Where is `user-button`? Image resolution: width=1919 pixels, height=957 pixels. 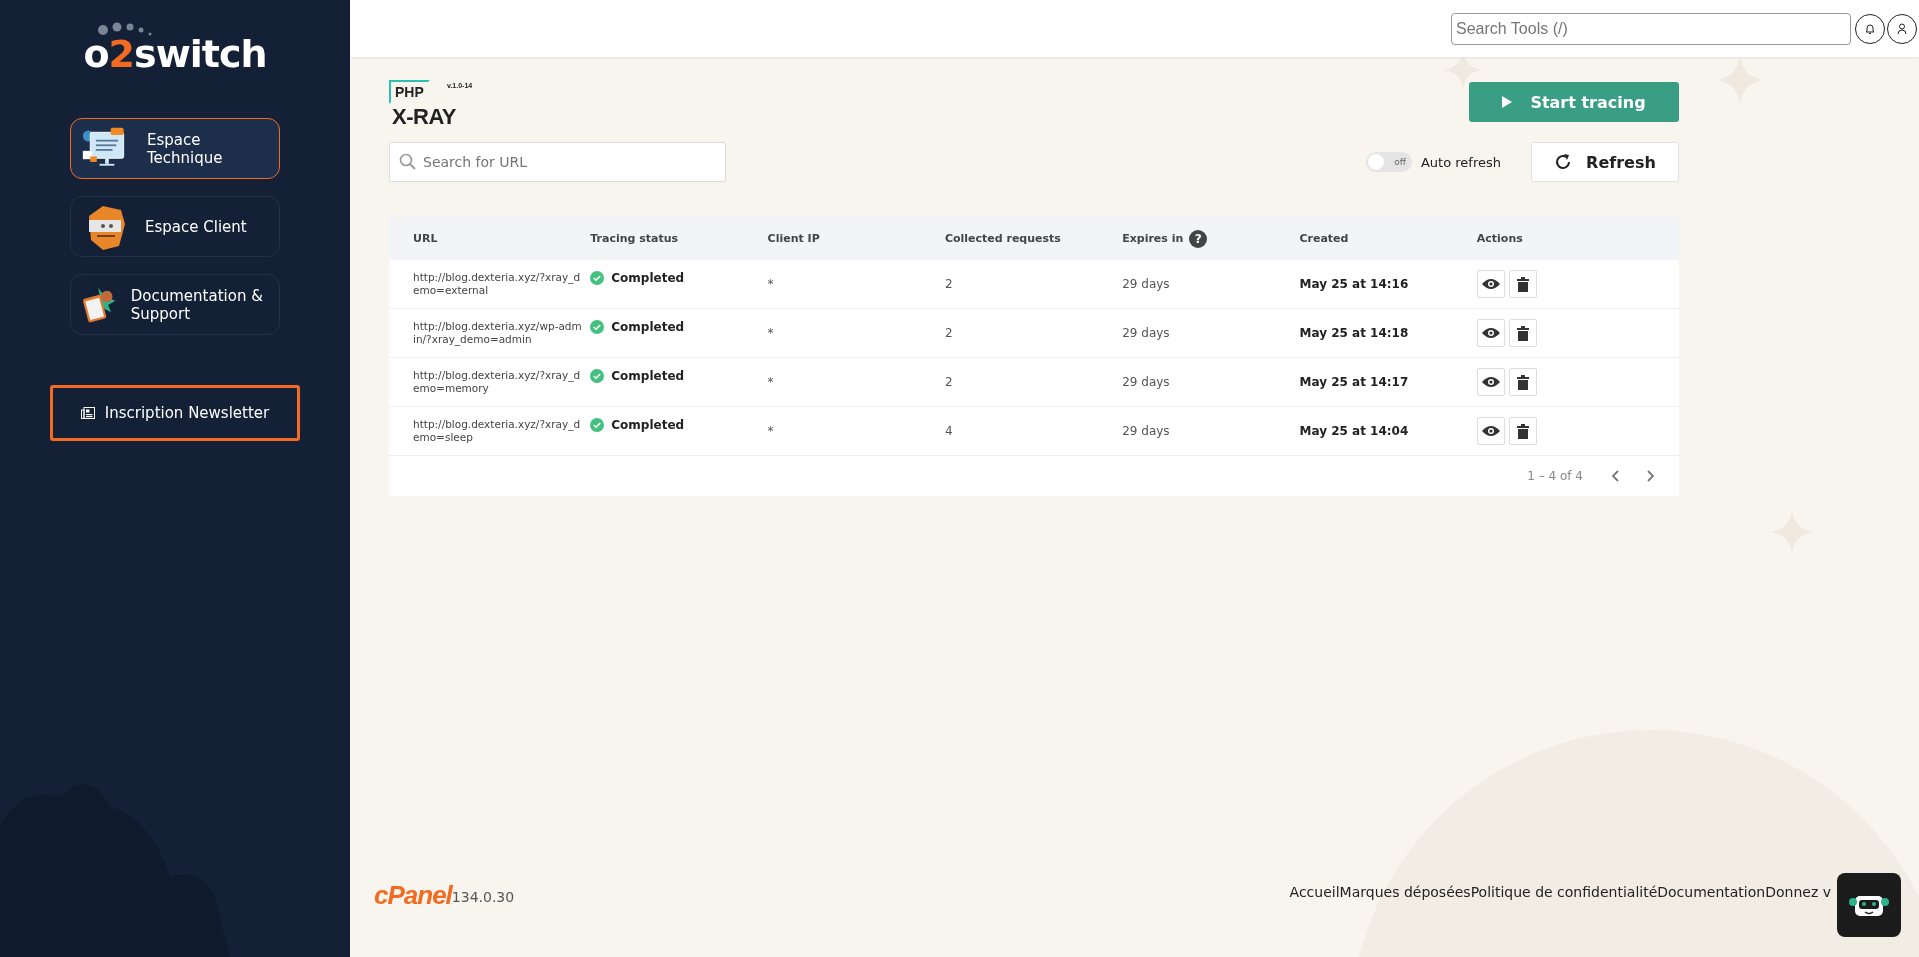 user-button is located at coordinates (1902, 28).